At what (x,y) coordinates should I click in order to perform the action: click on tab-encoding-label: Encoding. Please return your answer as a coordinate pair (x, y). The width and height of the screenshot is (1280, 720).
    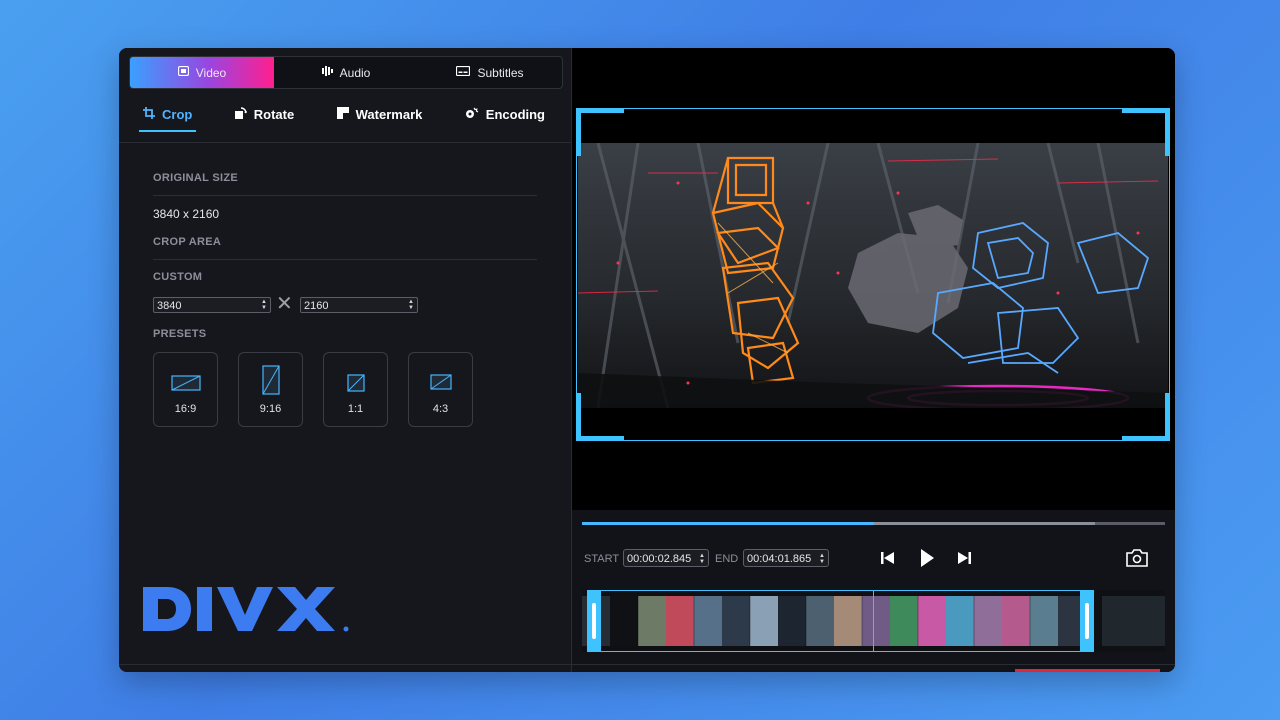
    Looking at the image, I should click on (515, 114).